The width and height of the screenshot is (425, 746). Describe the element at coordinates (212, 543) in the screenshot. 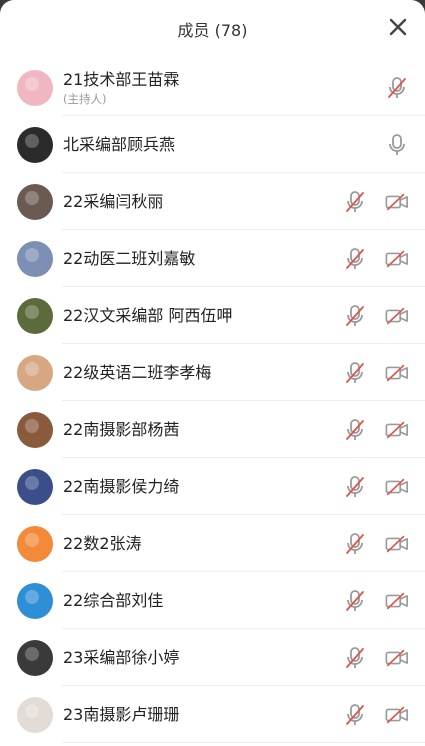

I see `member-row: 22数2张涛` at that location.